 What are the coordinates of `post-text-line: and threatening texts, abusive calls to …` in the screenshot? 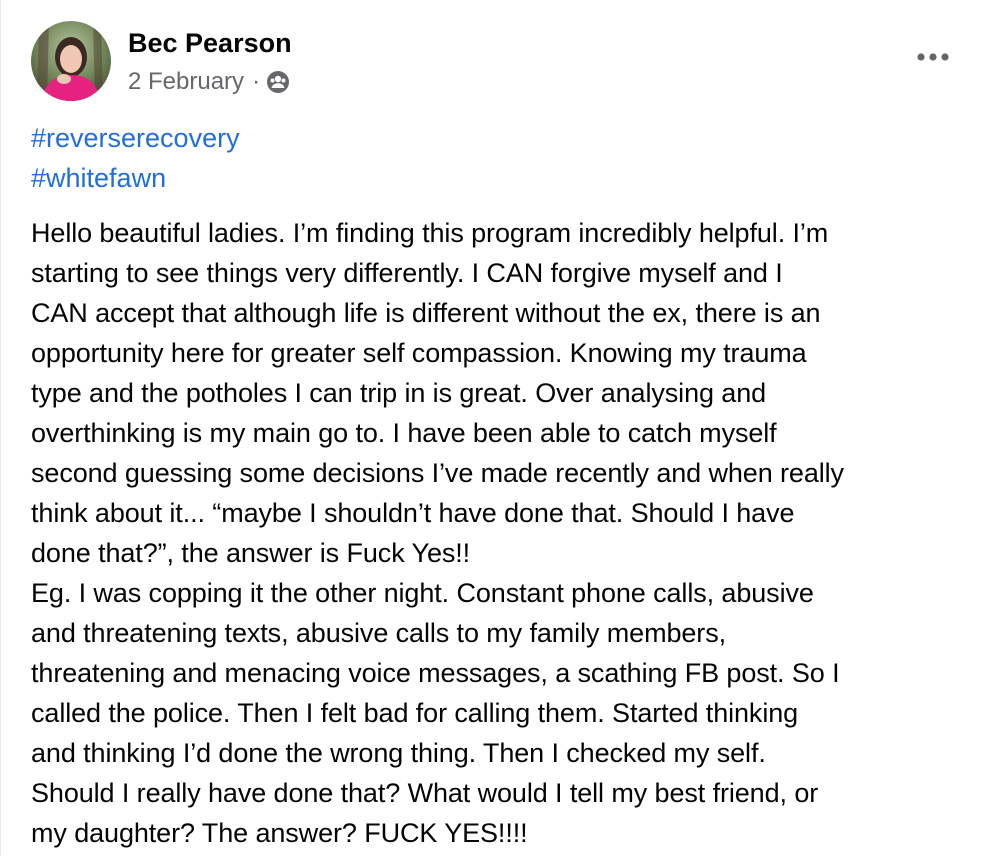 It's located at (379, 633).